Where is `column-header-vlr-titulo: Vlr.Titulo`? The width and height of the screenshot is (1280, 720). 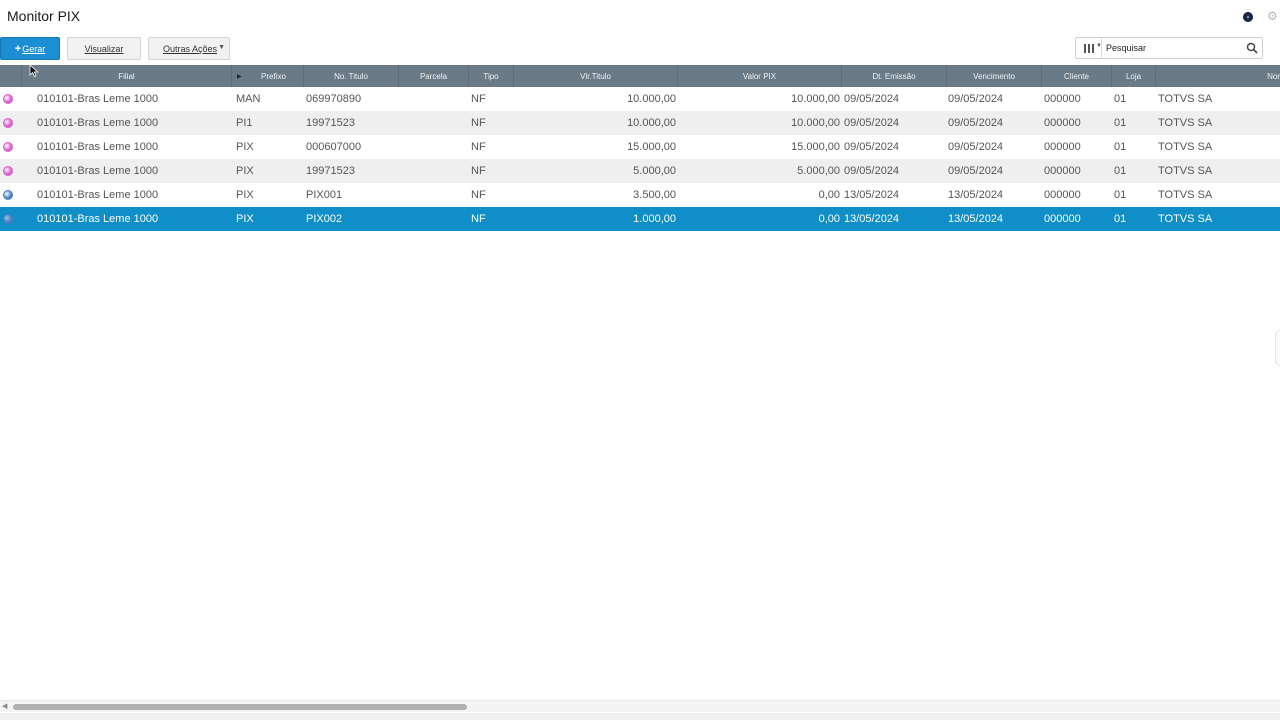
column-header-vlr-titulo: Vlr.Titulo is located at coordinates (596, 76).